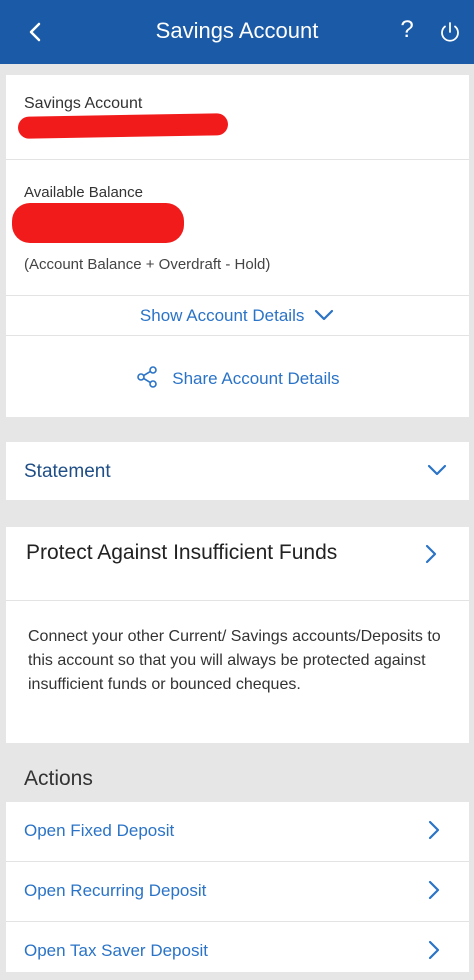 The height and width of the screenshot is (980, 474). What do you see at coordinates (83, 192) in the screenshot?
I see `available-balance-label: Available Balance` at bounding box center [83, 192].